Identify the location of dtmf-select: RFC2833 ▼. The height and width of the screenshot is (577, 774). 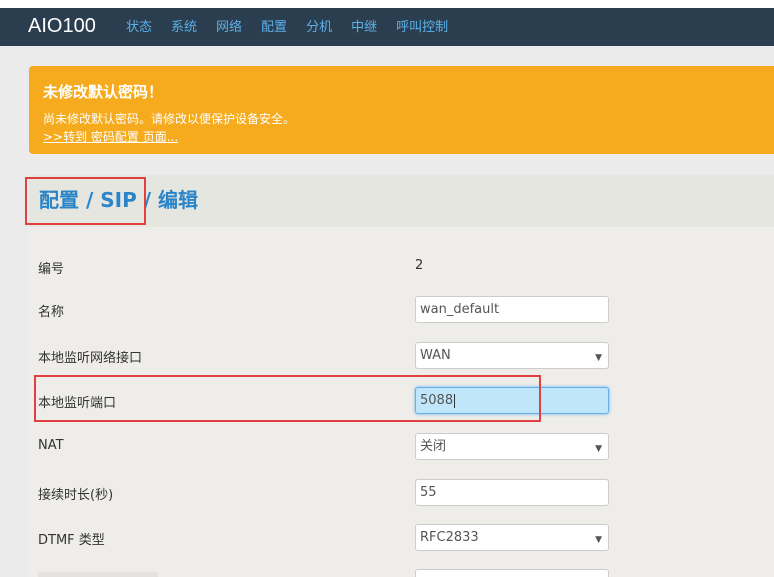
(512, 537).